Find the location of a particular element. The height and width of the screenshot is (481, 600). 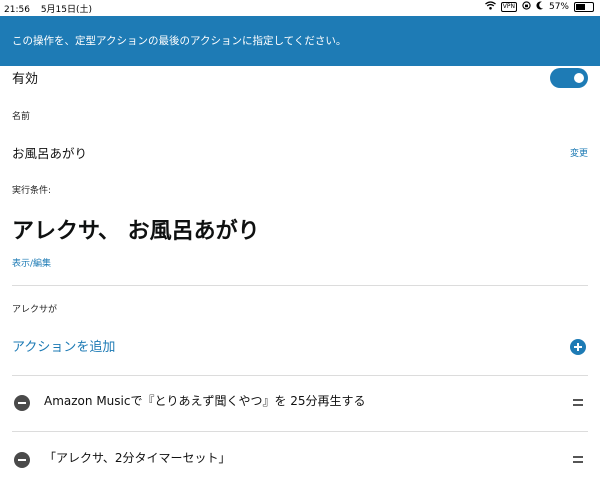

add-action-plus-icon is located at coordinates (578, 347).